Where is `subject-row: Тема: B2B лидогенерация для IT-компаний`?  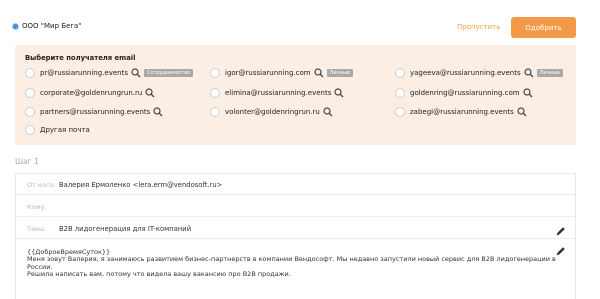
subject-row: Тема: B2B лидогенерация для IT-компаний is located at coordinates (295, 228).